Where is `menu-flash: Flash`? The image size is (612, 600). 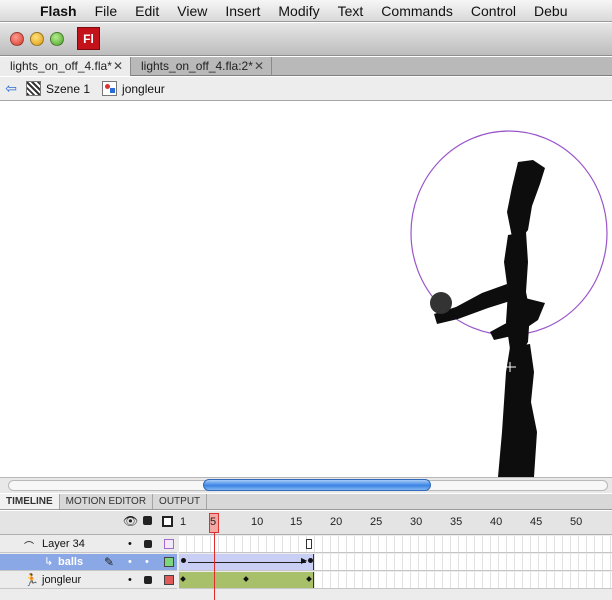 menu-flash: Flash is located at coordinates (63, 11).